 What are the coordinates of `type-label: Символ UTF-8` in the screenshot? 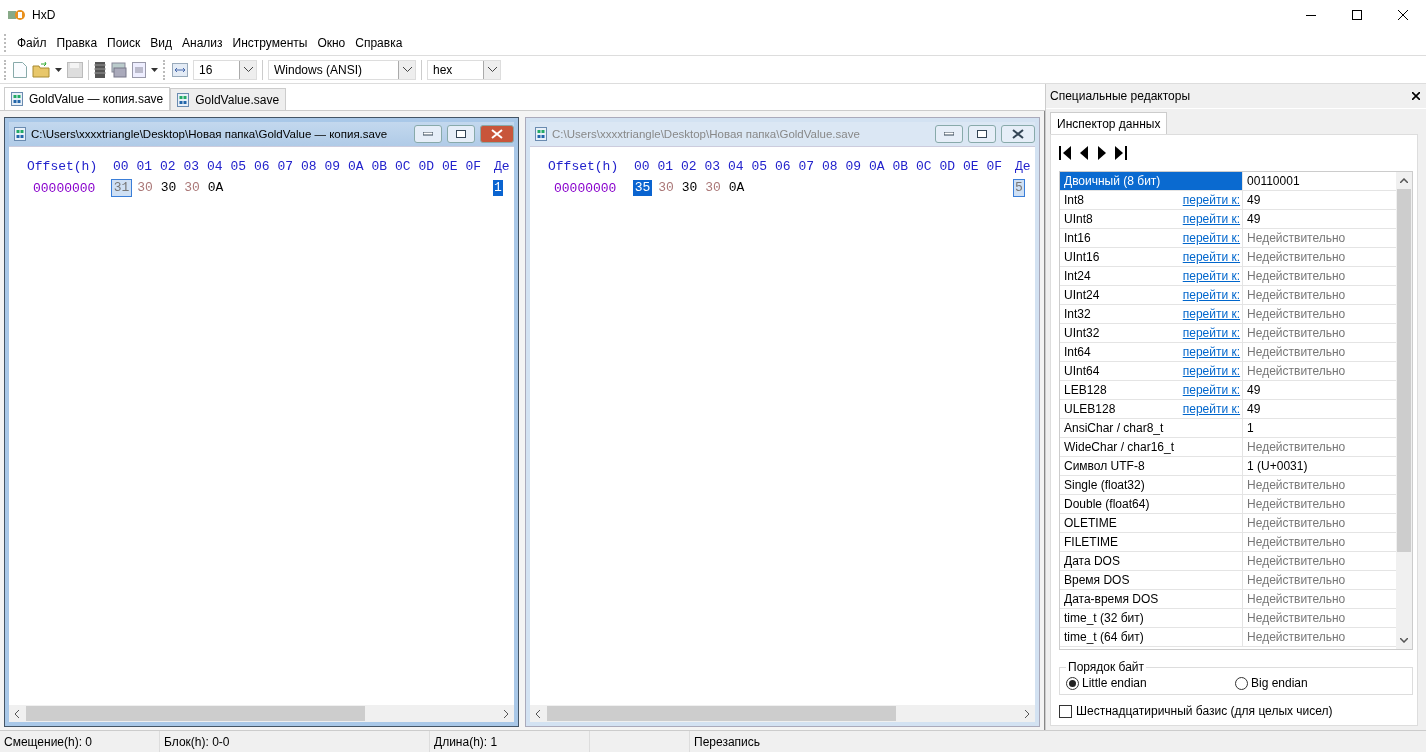 It's located at (1119, 466).